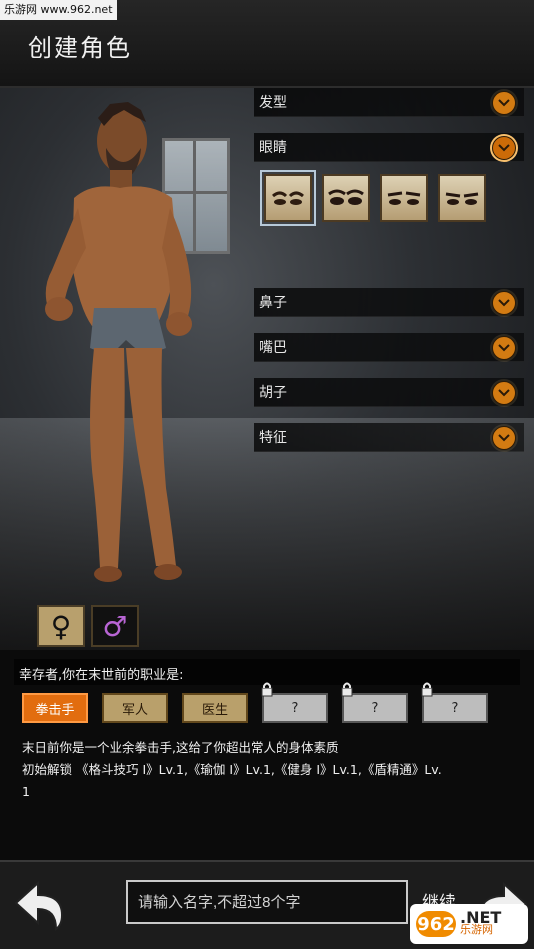  I want to click on male-button: ♂, so click(115, 626).